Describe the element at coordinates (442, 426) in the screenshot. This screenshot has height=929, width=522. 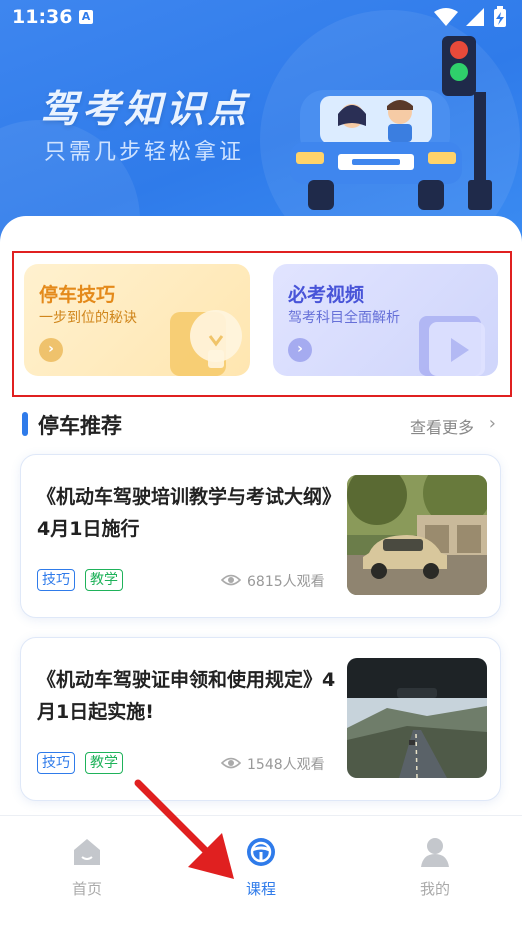
I see `view-more-link: 查看更多` at that location.